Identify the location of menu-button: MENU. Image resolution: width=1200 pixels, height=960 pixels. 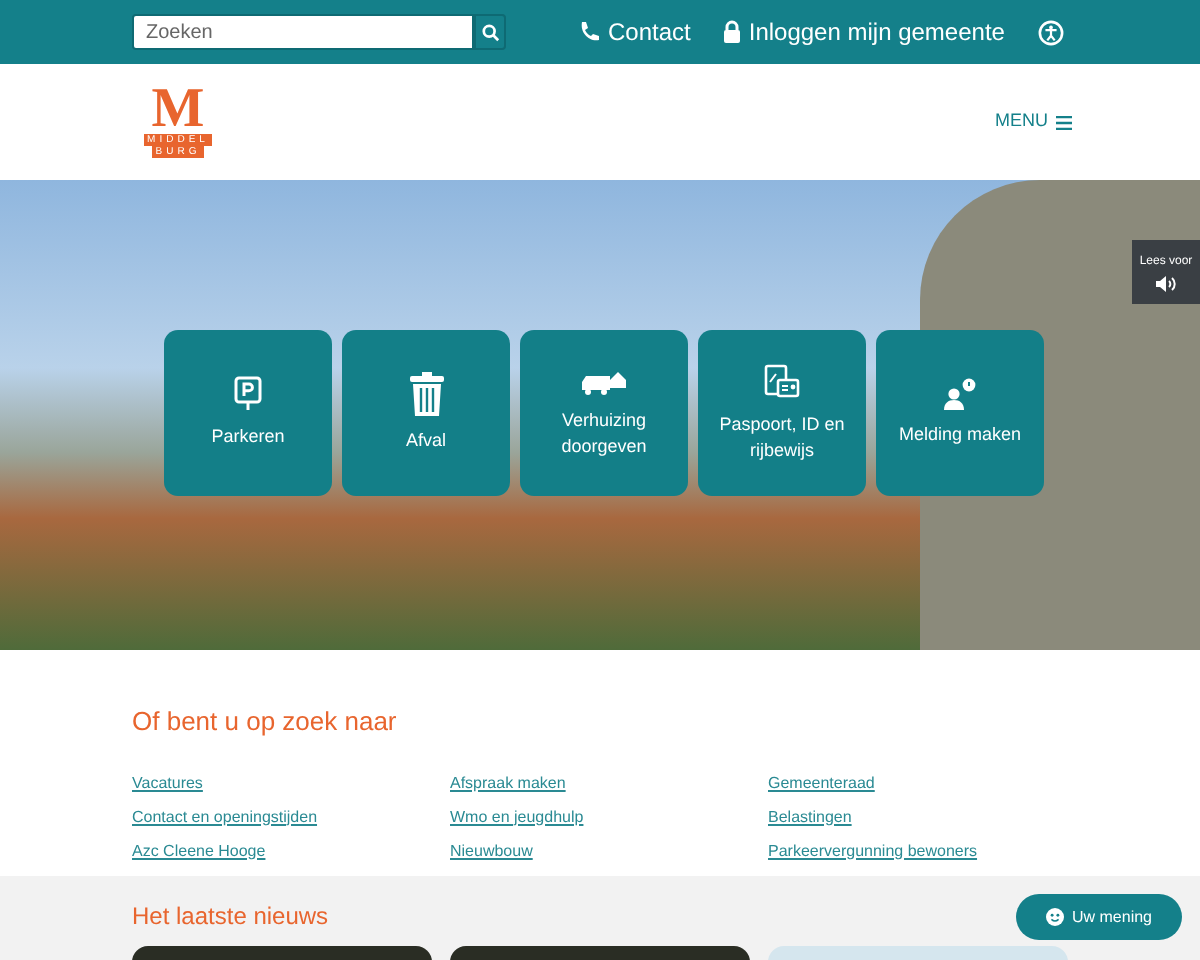
(1033, 122).